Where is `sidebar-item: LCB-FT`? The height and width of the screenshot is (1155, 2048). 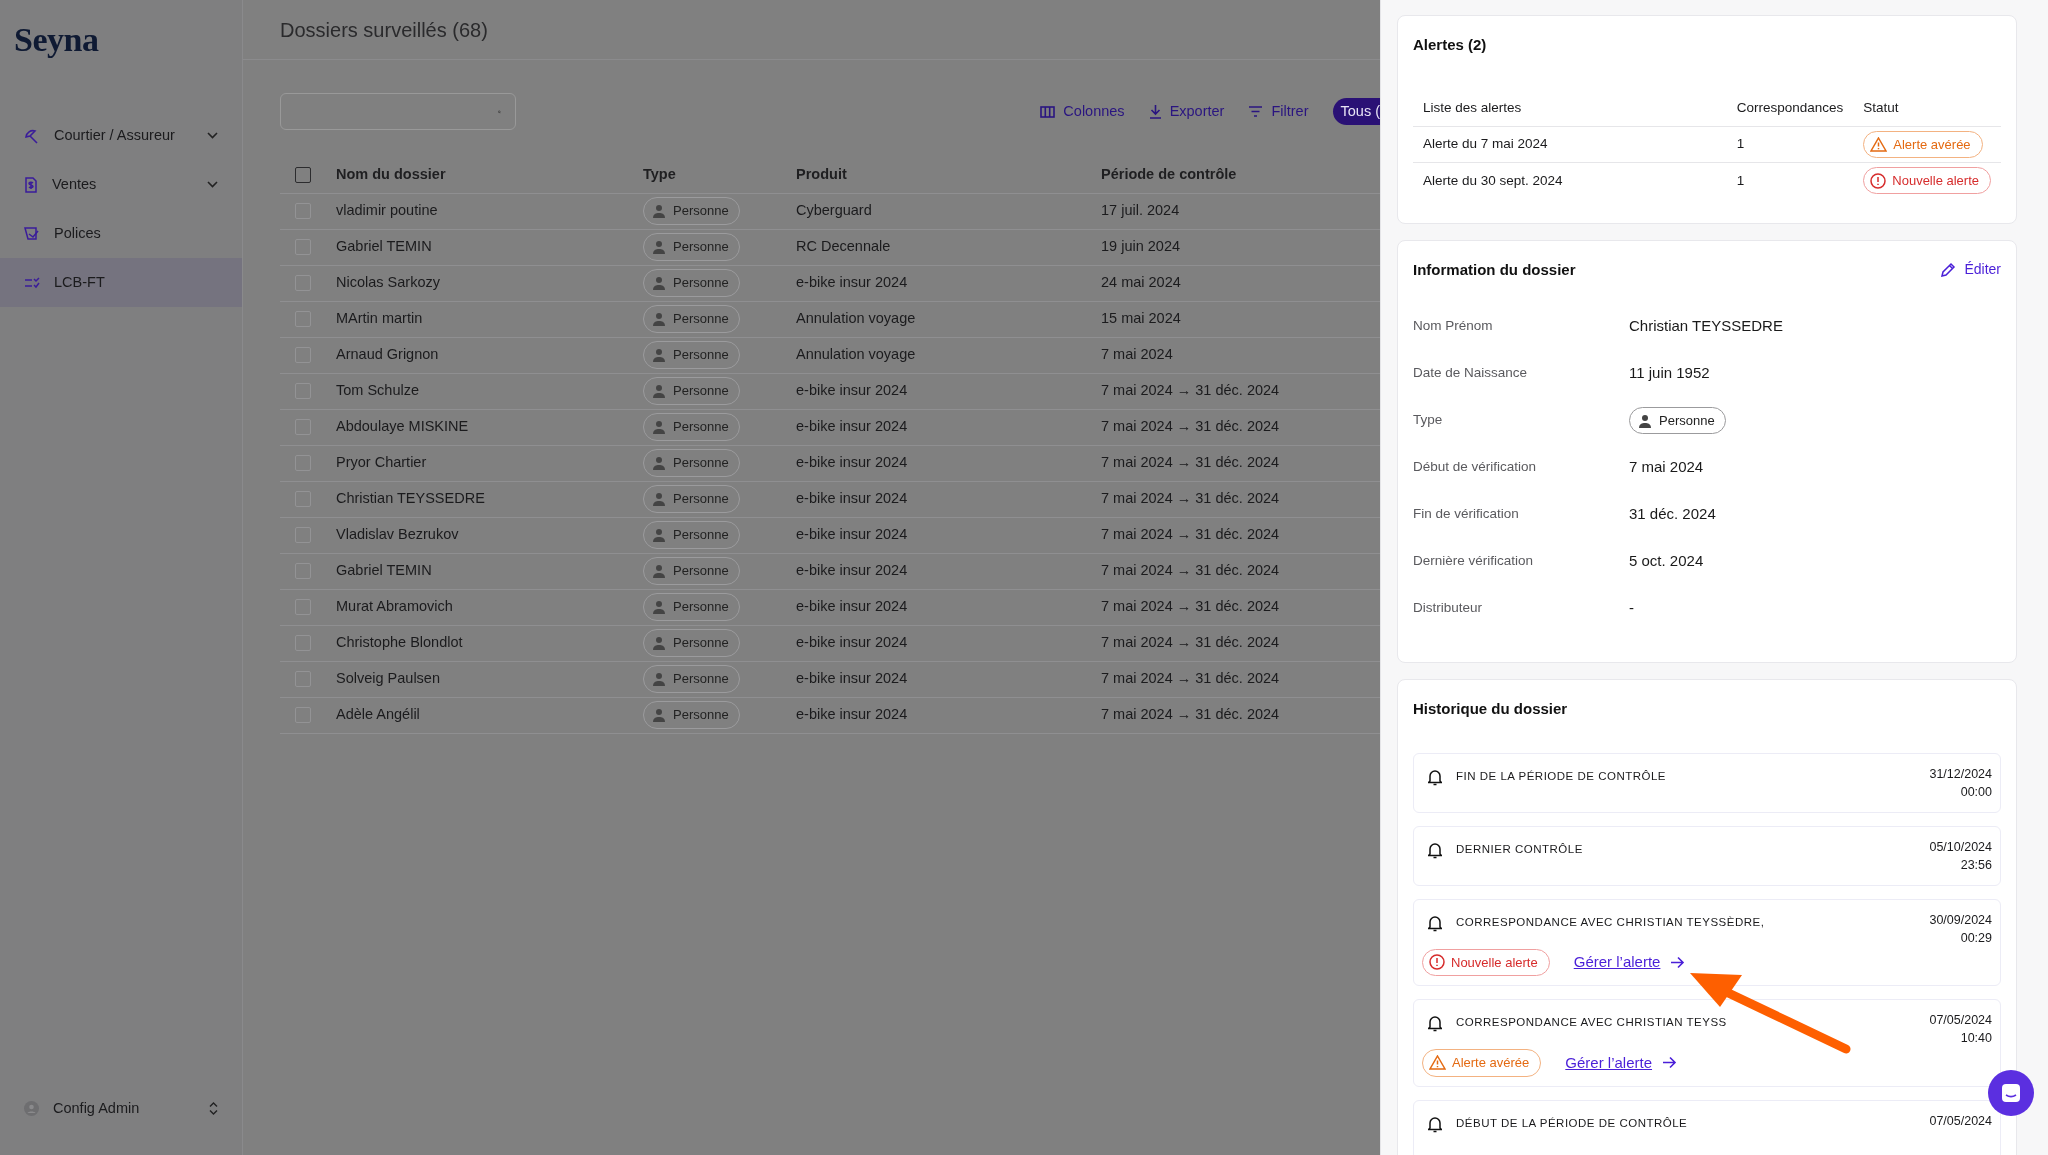
sidebar-item: LCB-FT is located at coordinates (121, 282).